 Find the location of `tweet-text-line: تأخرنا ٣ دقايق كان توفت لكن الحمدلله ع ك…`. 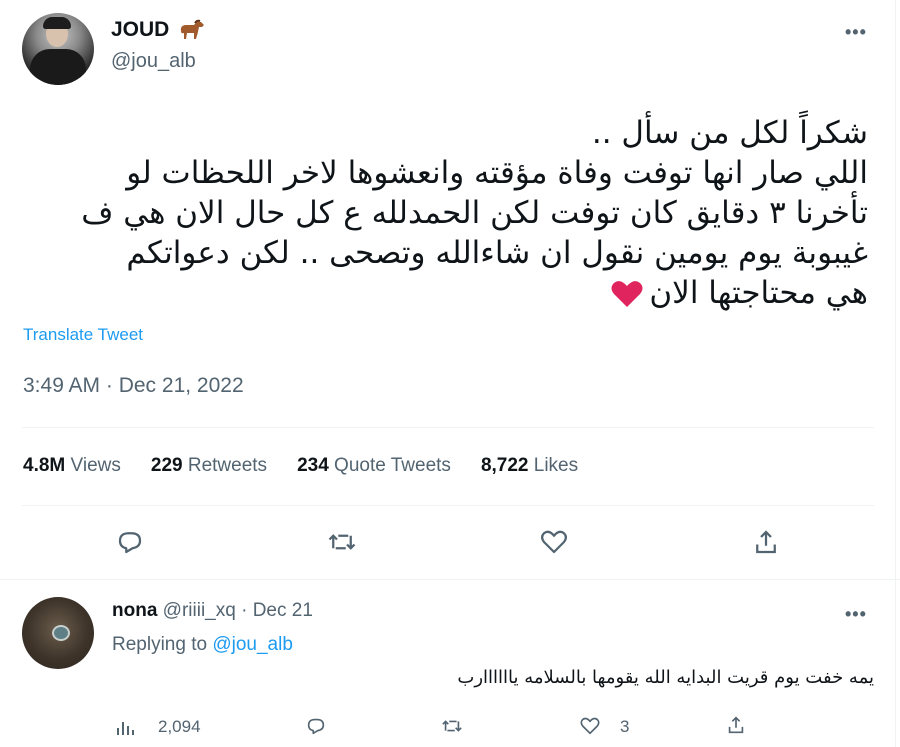

tweet-text-line: تأخرنا ٣ دقايق كان توفت لكن الحمدلله ع ك… is located at coordinates (474, 213).